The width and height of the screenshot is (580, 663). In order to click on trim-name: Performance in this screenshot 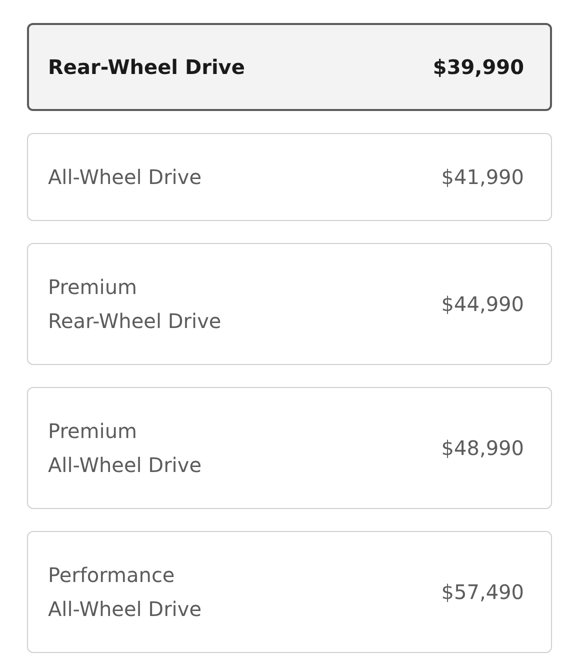, I will do `click(112, 575)`.